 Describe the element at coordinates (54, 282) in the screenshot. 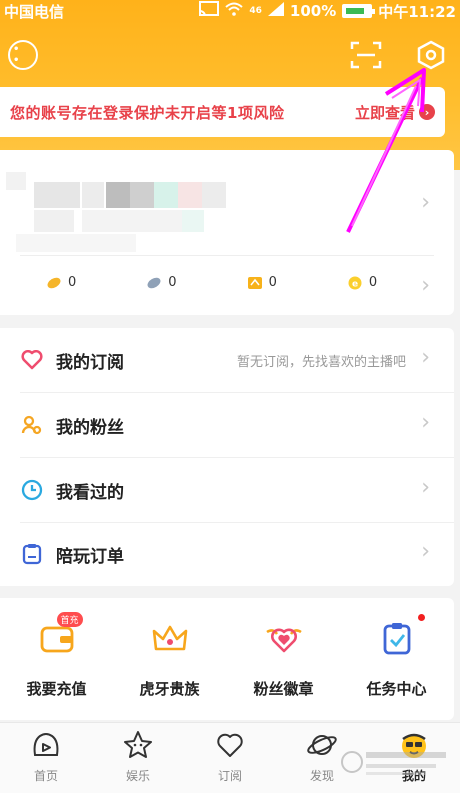

I see `gold-bean-icon` at that location.